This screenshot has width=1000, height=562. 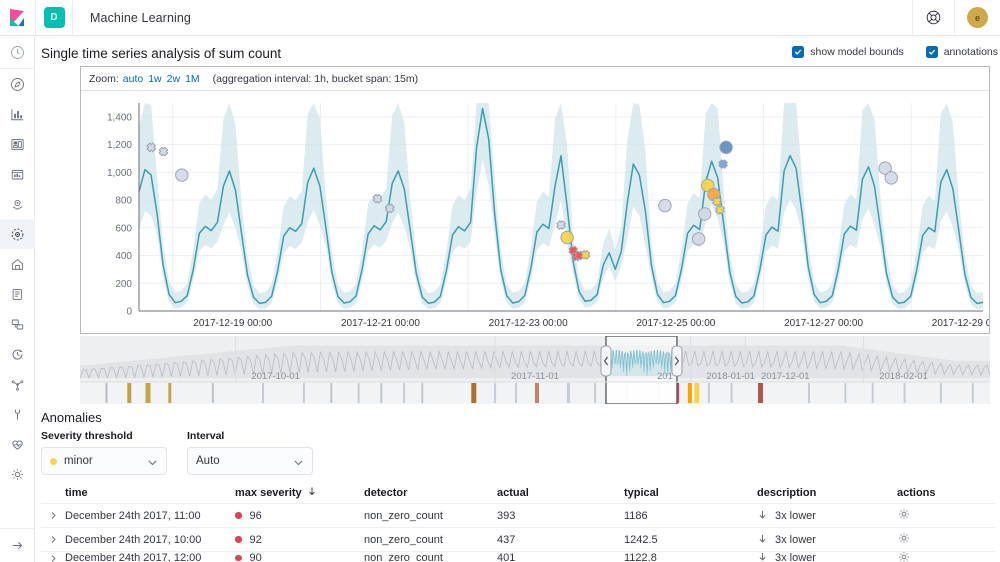 I want to click on sidebar-item-canvas, so click(x=17, y=174).